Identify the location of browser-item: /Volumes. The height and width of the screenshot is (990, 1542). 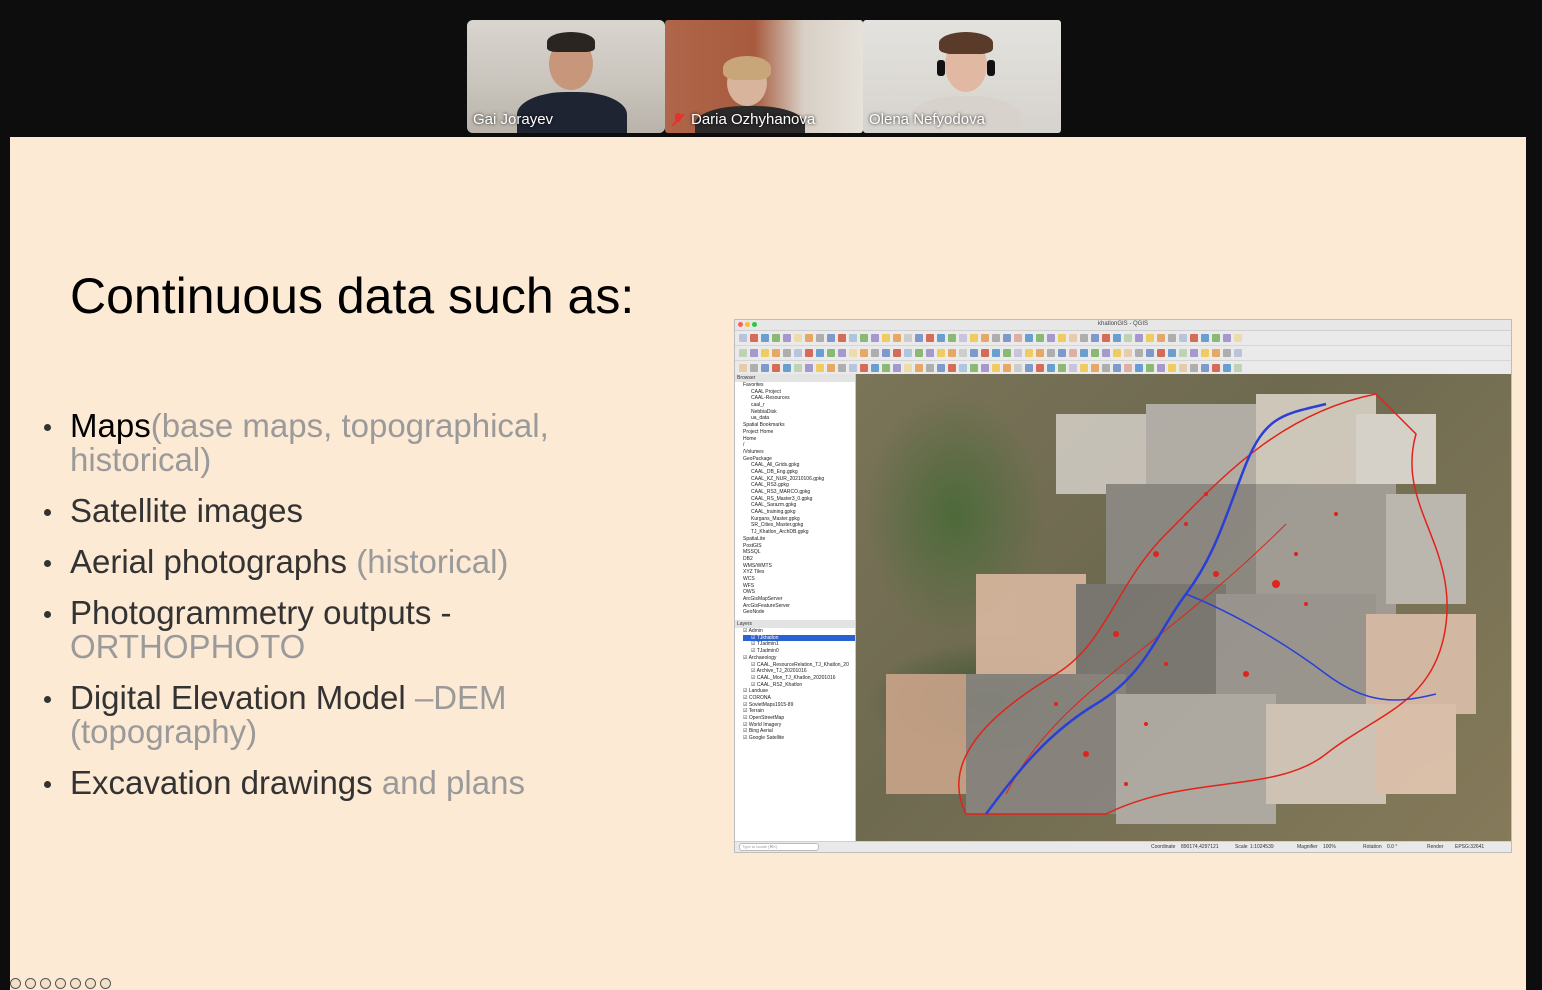
(799, 452).